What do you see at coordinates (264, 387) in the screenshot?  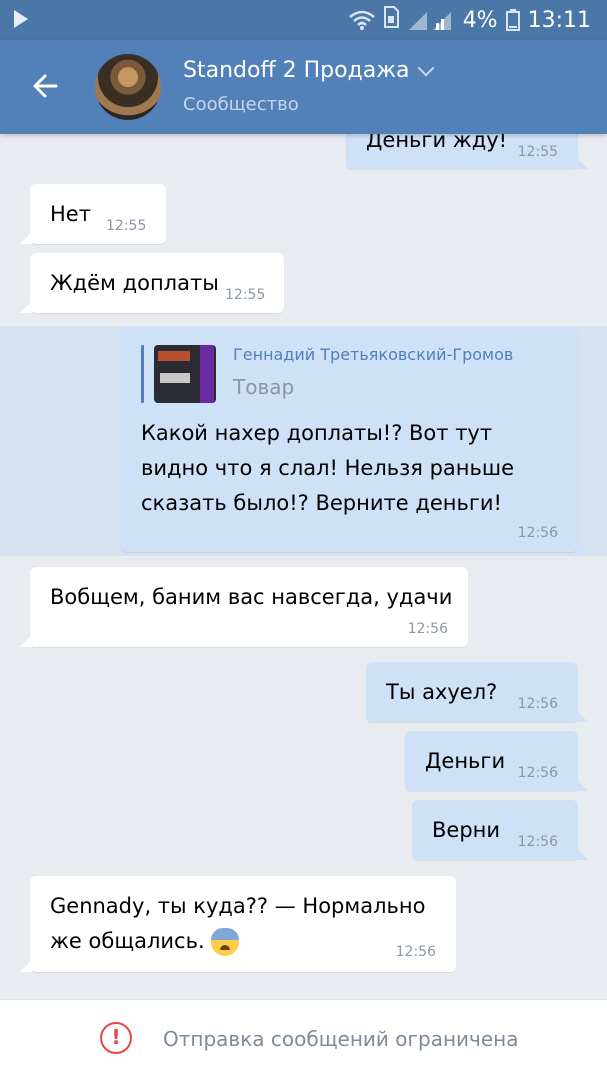 I see `reply-text: Товар` at bounding box center [264, 387].